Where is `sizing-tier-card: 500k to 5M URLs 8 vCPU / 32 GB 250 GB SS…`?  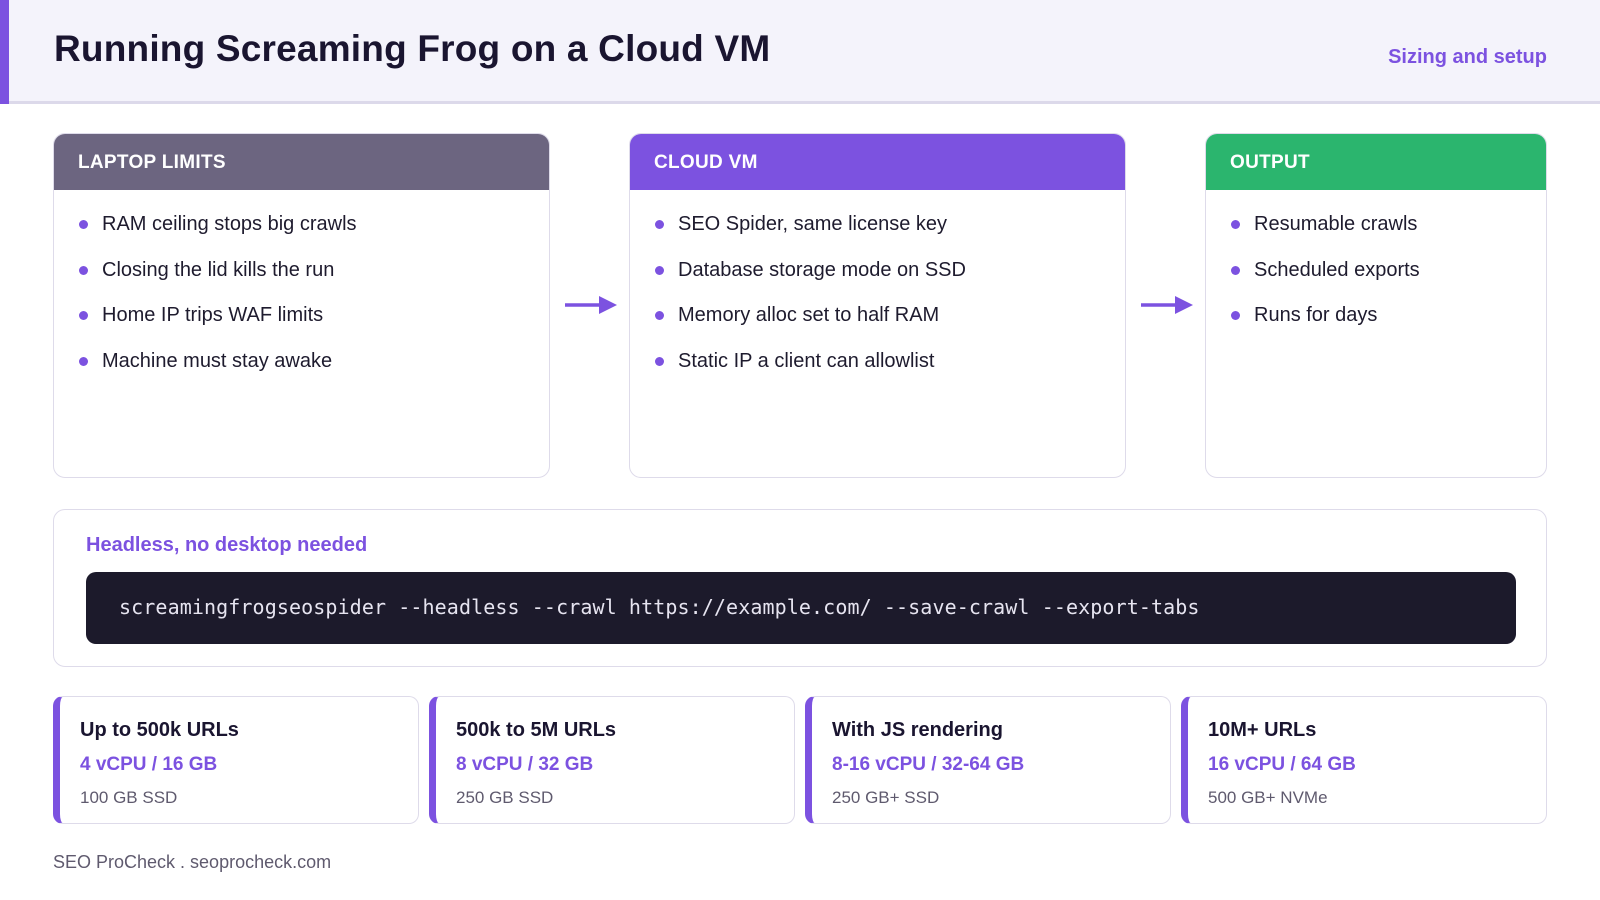
sizing-tier-card: 500k to 5M URLs 8 vCPU / 32 GB 250 GB SS… is located at coordinates (612, 760).